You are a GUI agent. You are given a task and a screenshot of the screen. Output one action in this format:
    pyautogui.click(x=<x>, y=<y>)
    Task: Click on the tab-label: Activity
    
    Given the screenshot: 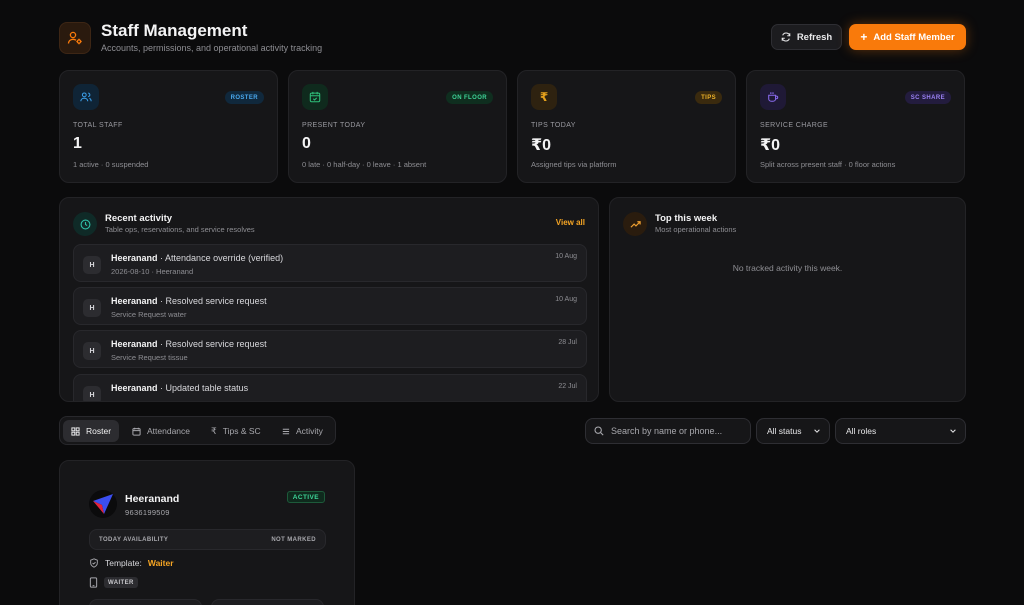 What is the action you would take?
    pyautogui.click(x=309, y=431)
    